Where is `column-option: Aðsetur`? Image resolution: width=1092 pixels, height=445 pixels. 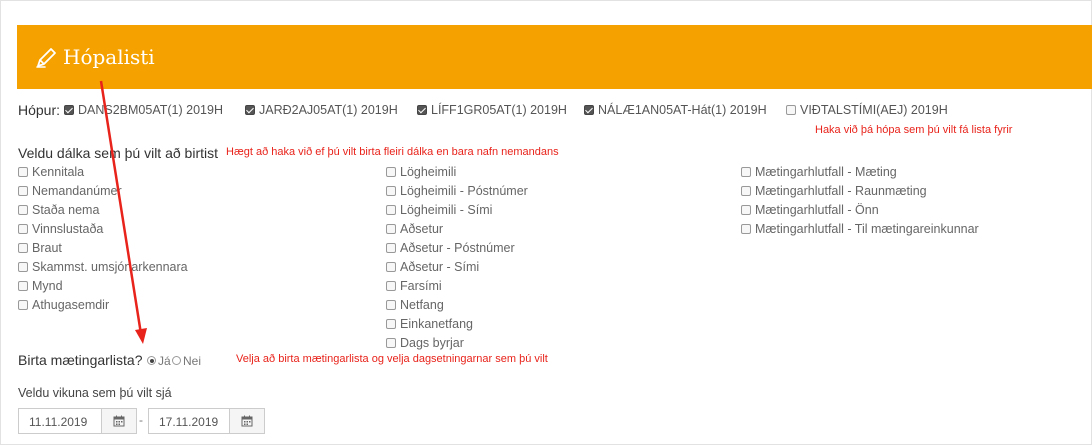 column-option: Aðsetur is located at coordinates (414, 229).